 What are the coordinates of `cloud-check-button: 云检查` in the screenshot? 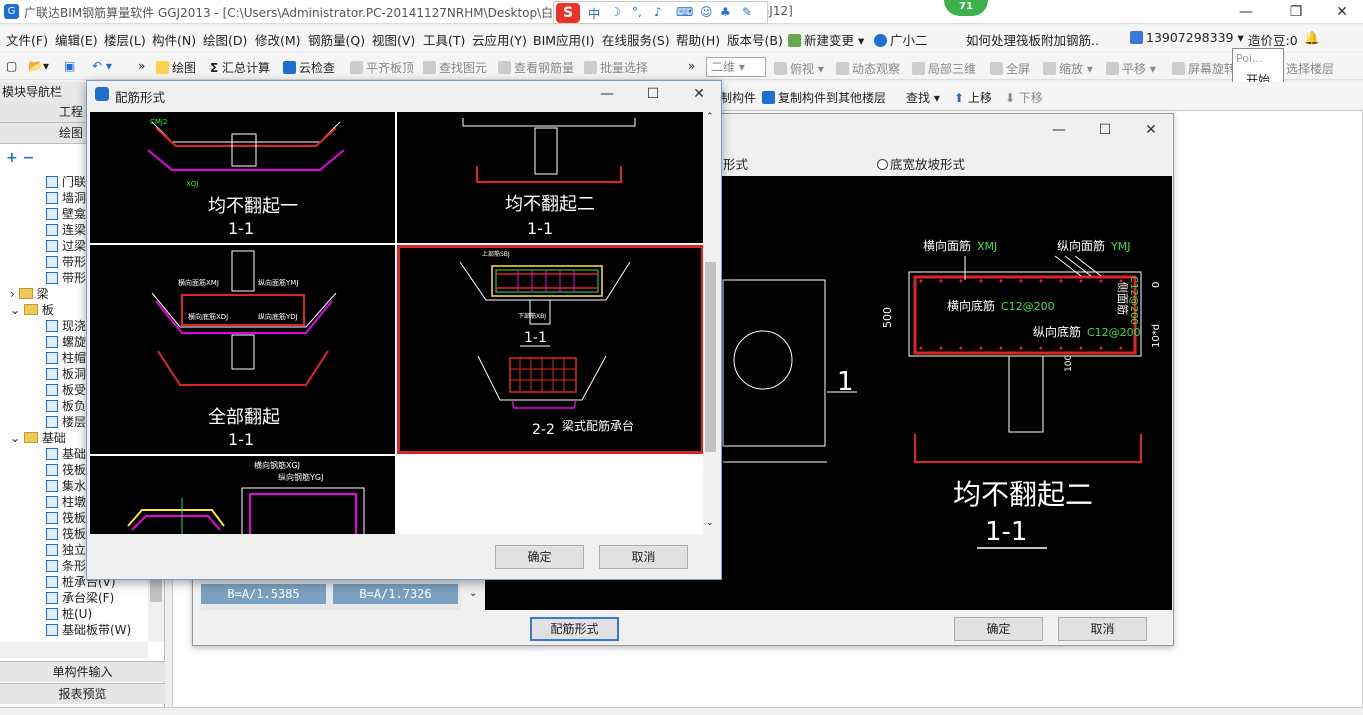 It's located at (309, 67).